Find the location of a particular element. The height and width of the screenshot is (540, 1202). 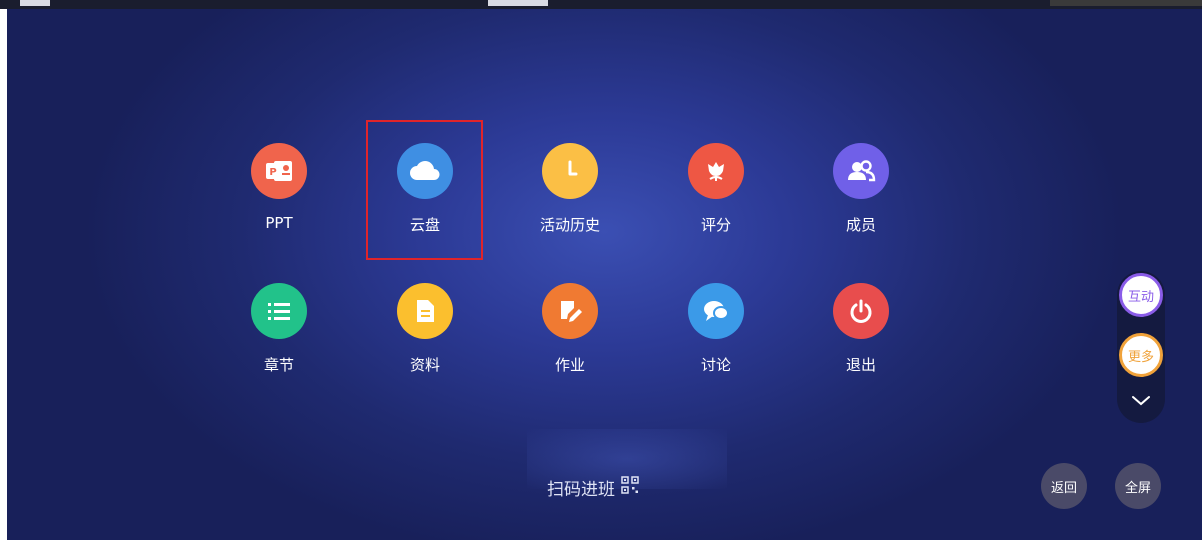

menu-item-label: 资料 is located at coordinates (424, 365).